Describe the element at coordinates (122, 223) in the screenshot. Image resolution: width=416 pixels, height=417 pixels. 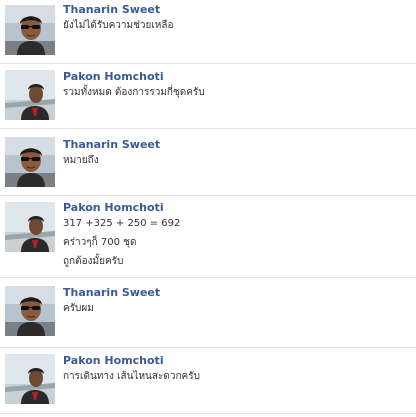
I see `comment-text-line: 317 +325 + 250 = 692` at that location.